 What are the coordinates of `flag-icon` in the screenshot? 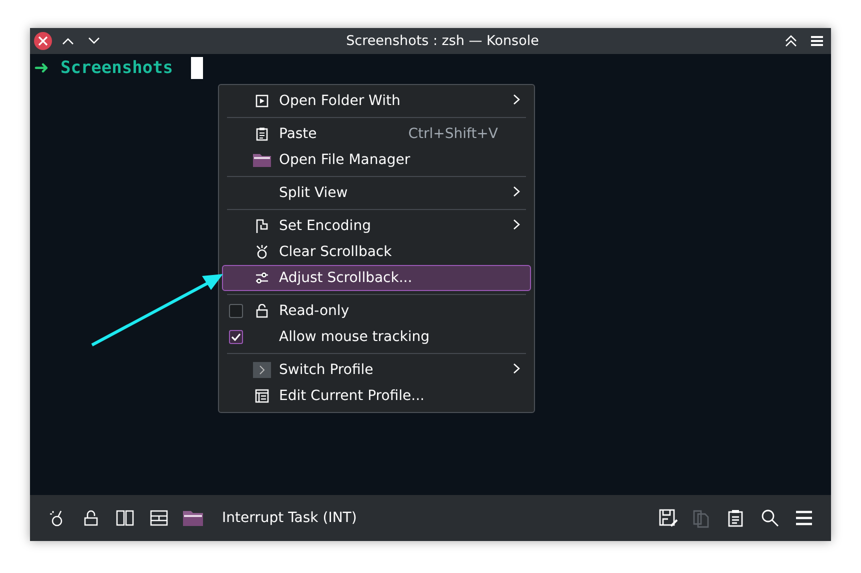 It's located at (262, 226).